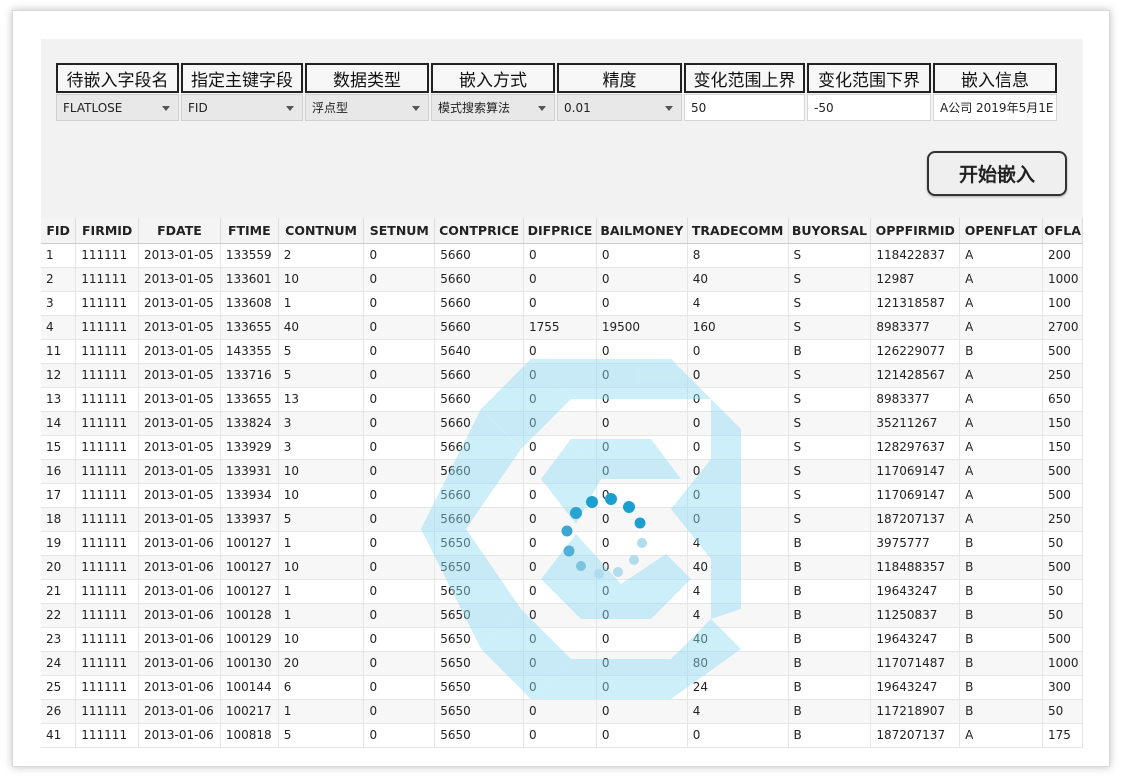 This screenshot has width=1121, height=778. Describe the element at coordinates (1001, 423) in the screenshot. I see `cell-openflat: A` at that location.